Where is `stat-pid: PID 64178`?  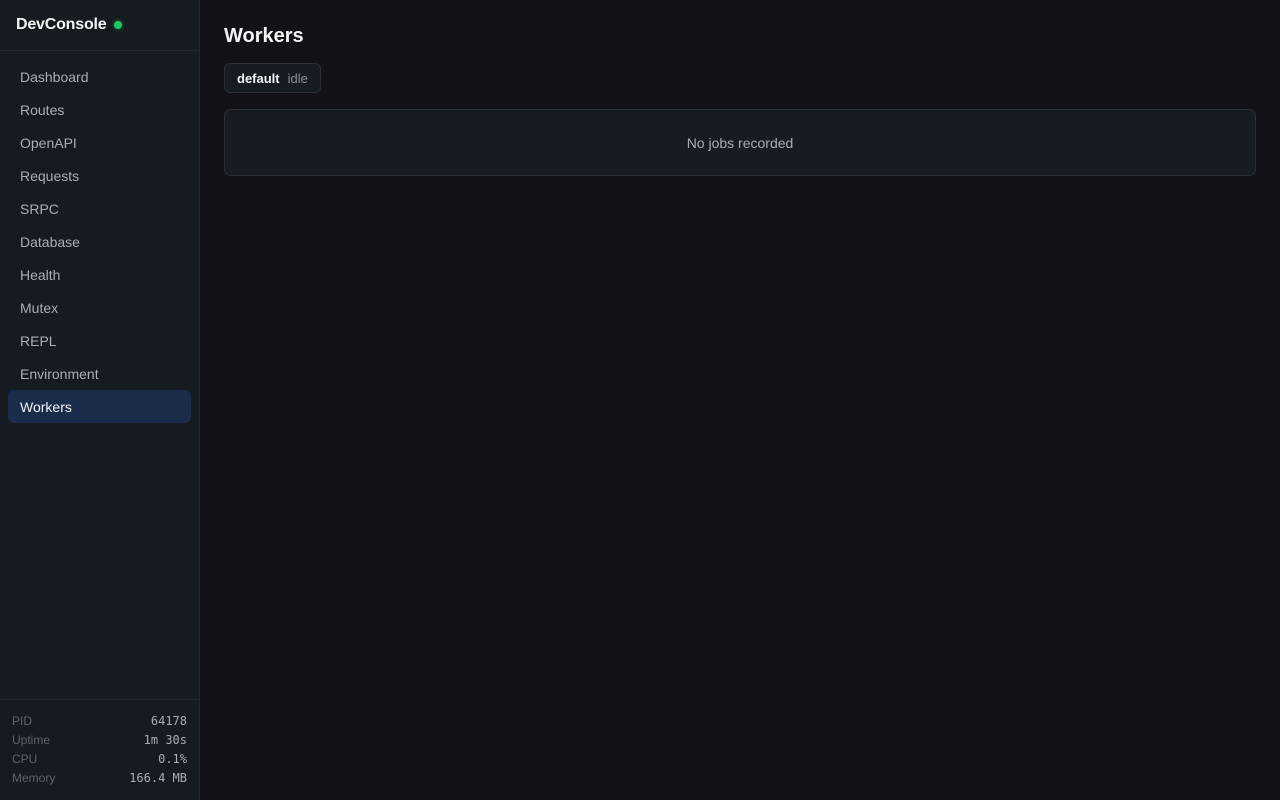
stat-pid: PID 64178 is located at coordinates (99, 721).